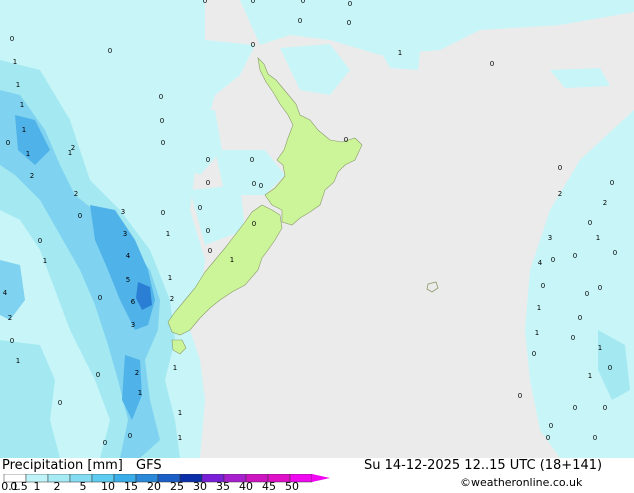 The width and height of the screenshot is (634, 493). What do you see at coordinates (108, 486) in the screenshot?
I see `legend-tick-label: 10` at bounding box center [108, 486].